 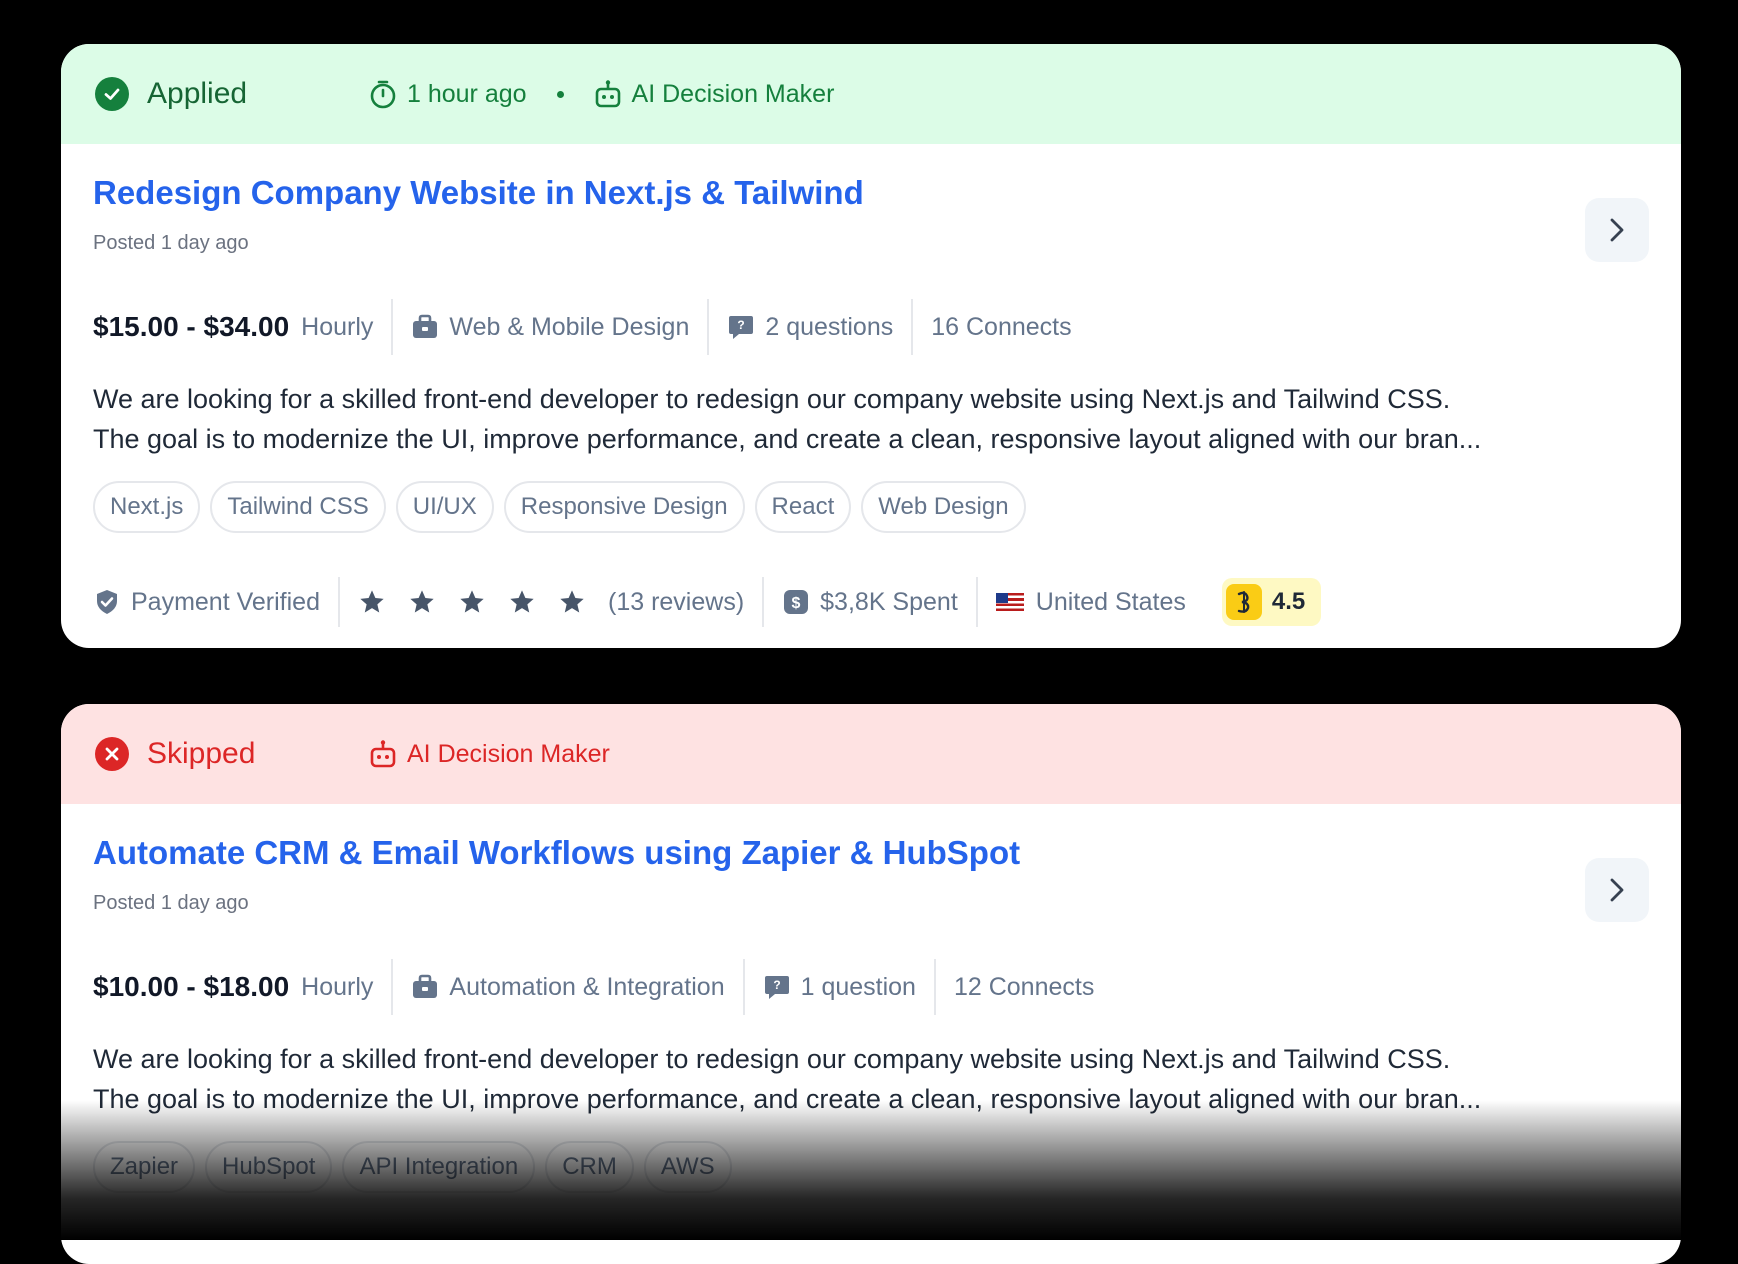 I want to click on total-spent: $3,8K Spent, so click(x=889, y=601).